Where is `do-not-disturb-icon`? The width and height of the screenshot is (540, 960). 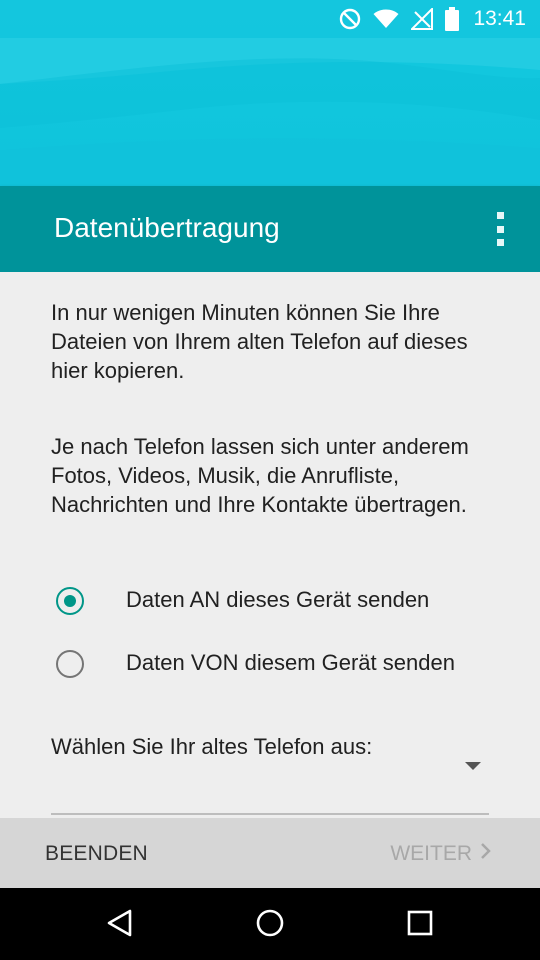 do-not-disturb-icon is located at coordinates (350, 19).